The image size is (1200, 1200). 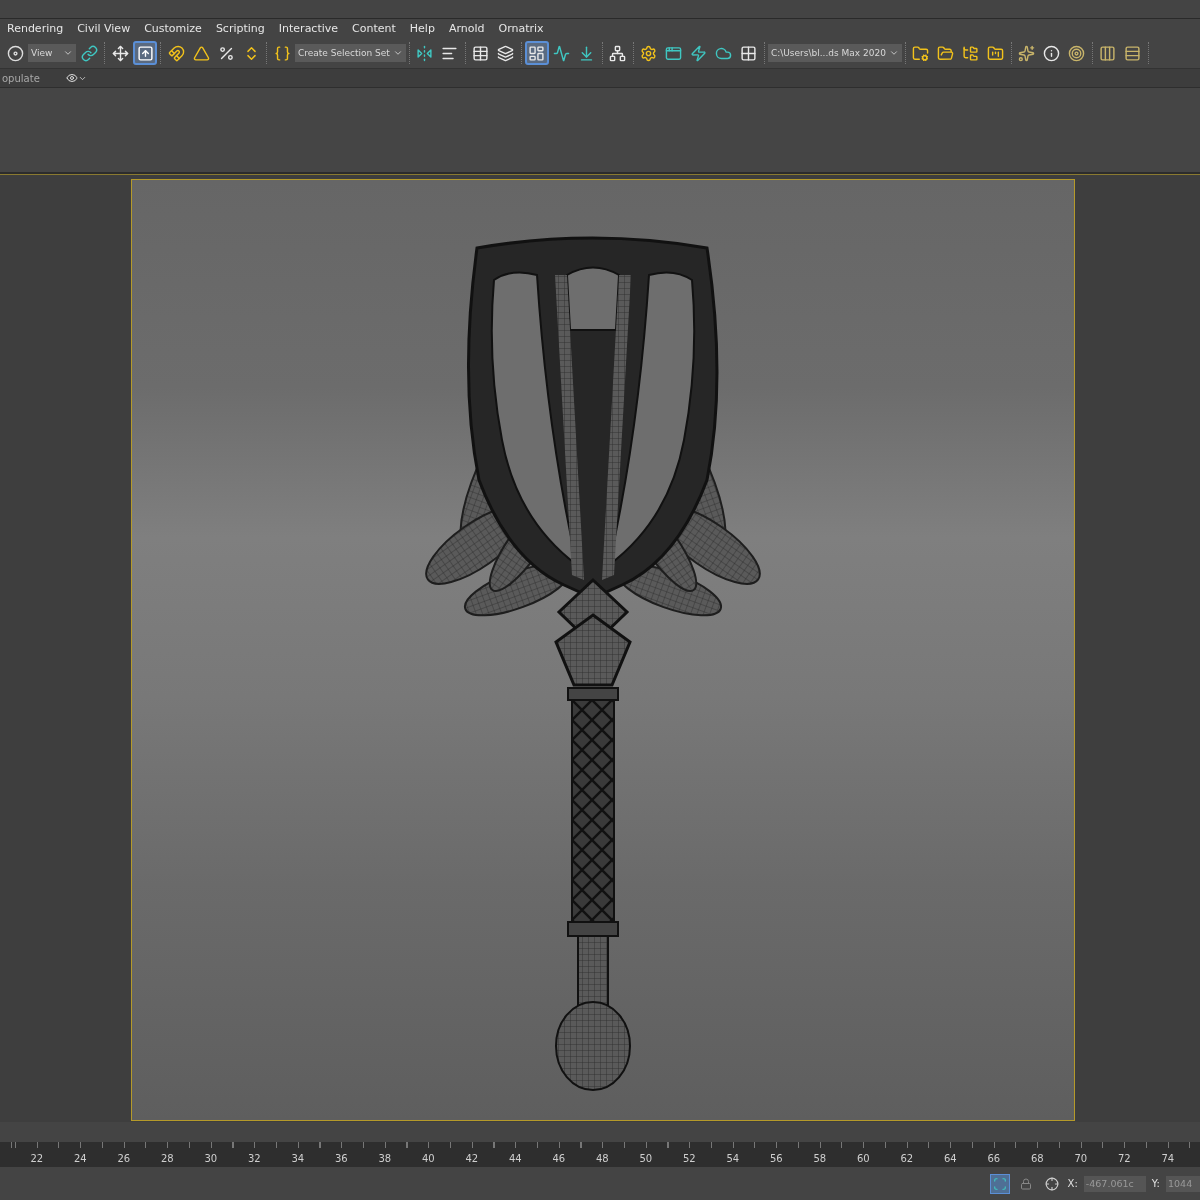 I want to click on rows-icon, so click(x=1133, y=53).